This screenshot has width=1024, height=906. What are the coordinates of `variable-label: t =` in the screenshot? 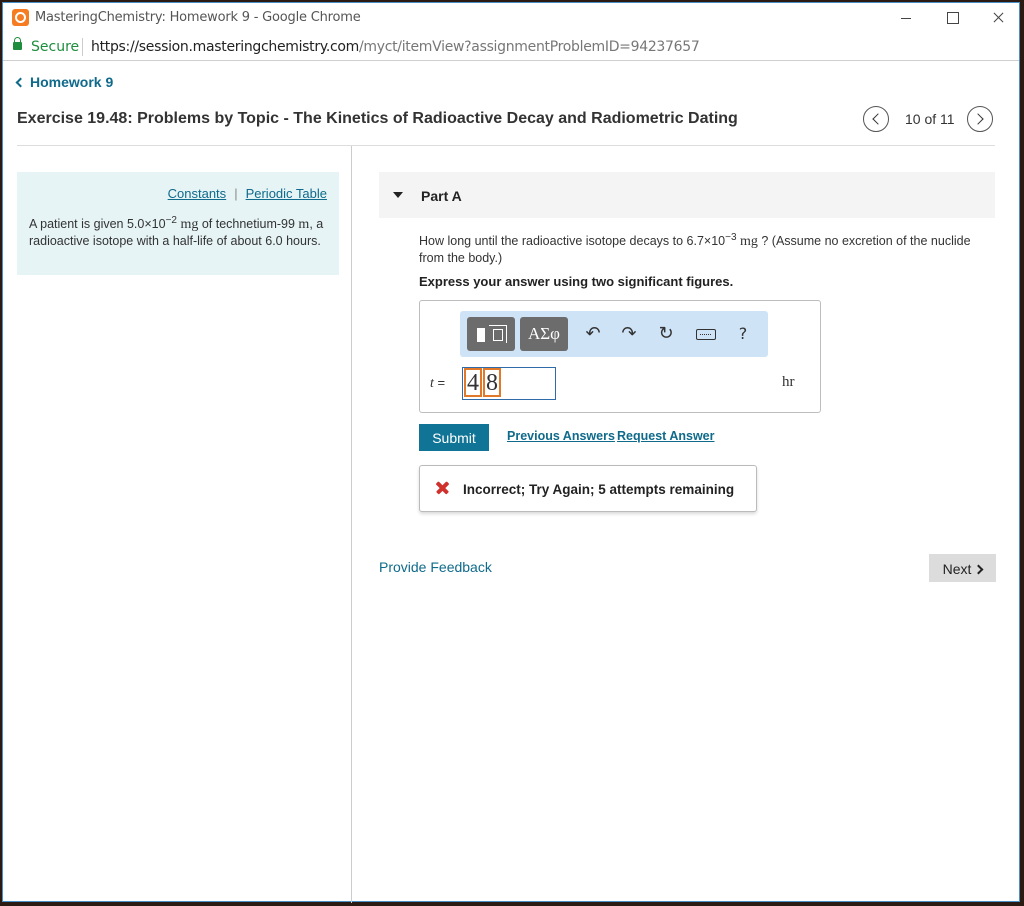 It's located at (437, 383).